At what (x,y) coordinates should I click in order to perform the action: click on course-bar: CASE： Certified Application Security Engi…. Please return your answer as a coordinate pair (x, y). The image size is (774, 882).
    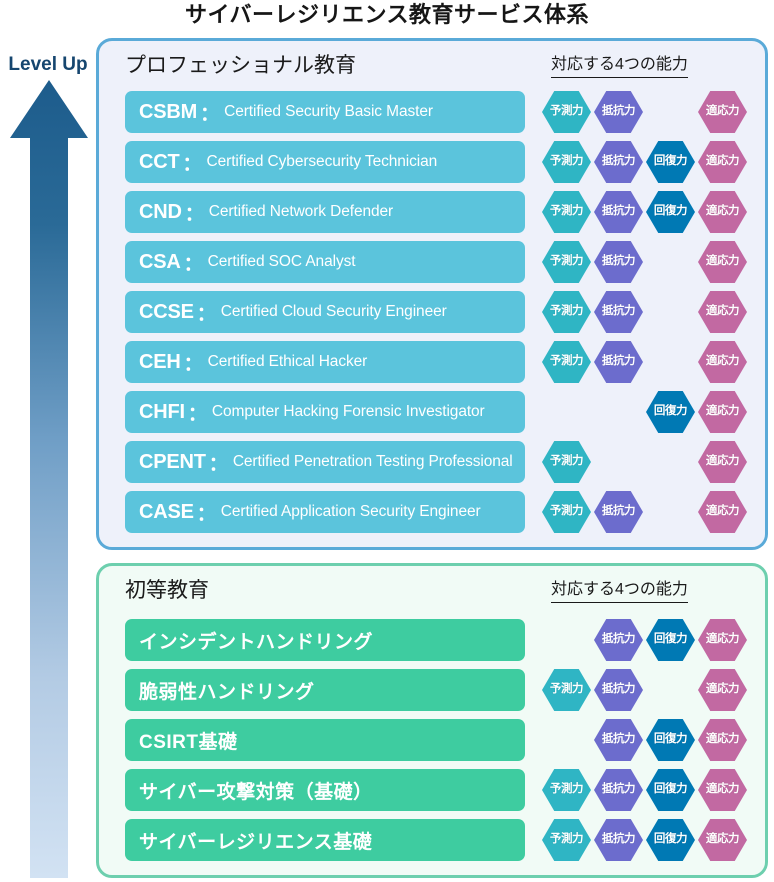
    Looking at the image, I should click on (325, 512).